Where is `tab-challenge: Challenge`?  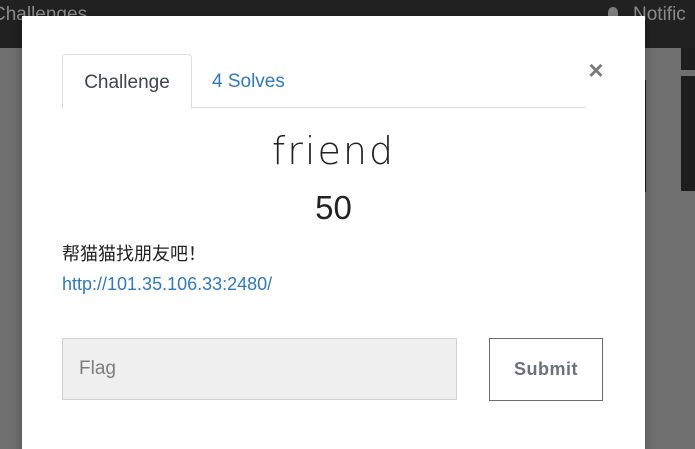 tab-challenge: Challenge is located at coordinates (127, 81).